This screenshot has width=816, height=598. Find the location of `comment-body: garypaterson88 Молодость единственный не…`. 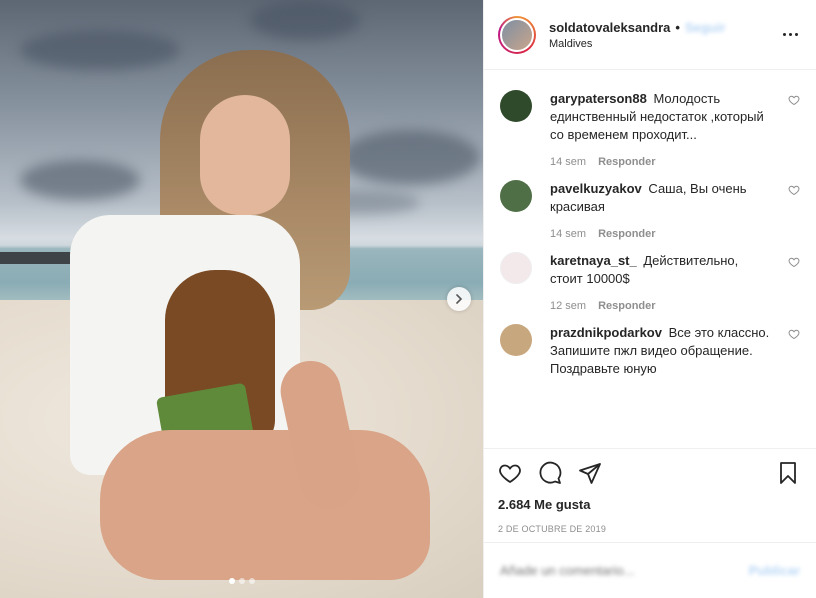

comment-body: garypaterson88 Молодость единственный не… is located at coordinates (660, 129).